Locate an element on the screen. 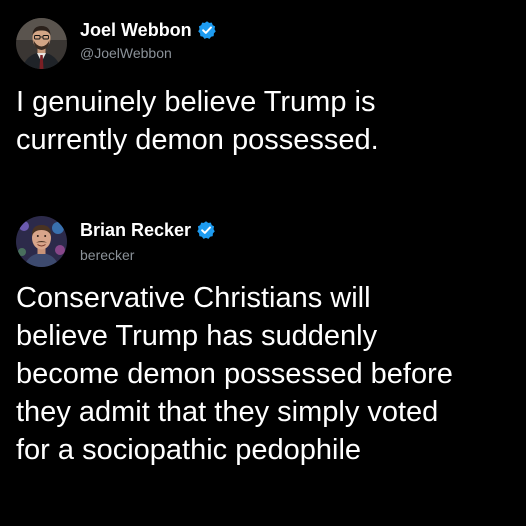 The image size is (526, 526). author-name-row: Brian Recker is located at coordinates (148, 230).